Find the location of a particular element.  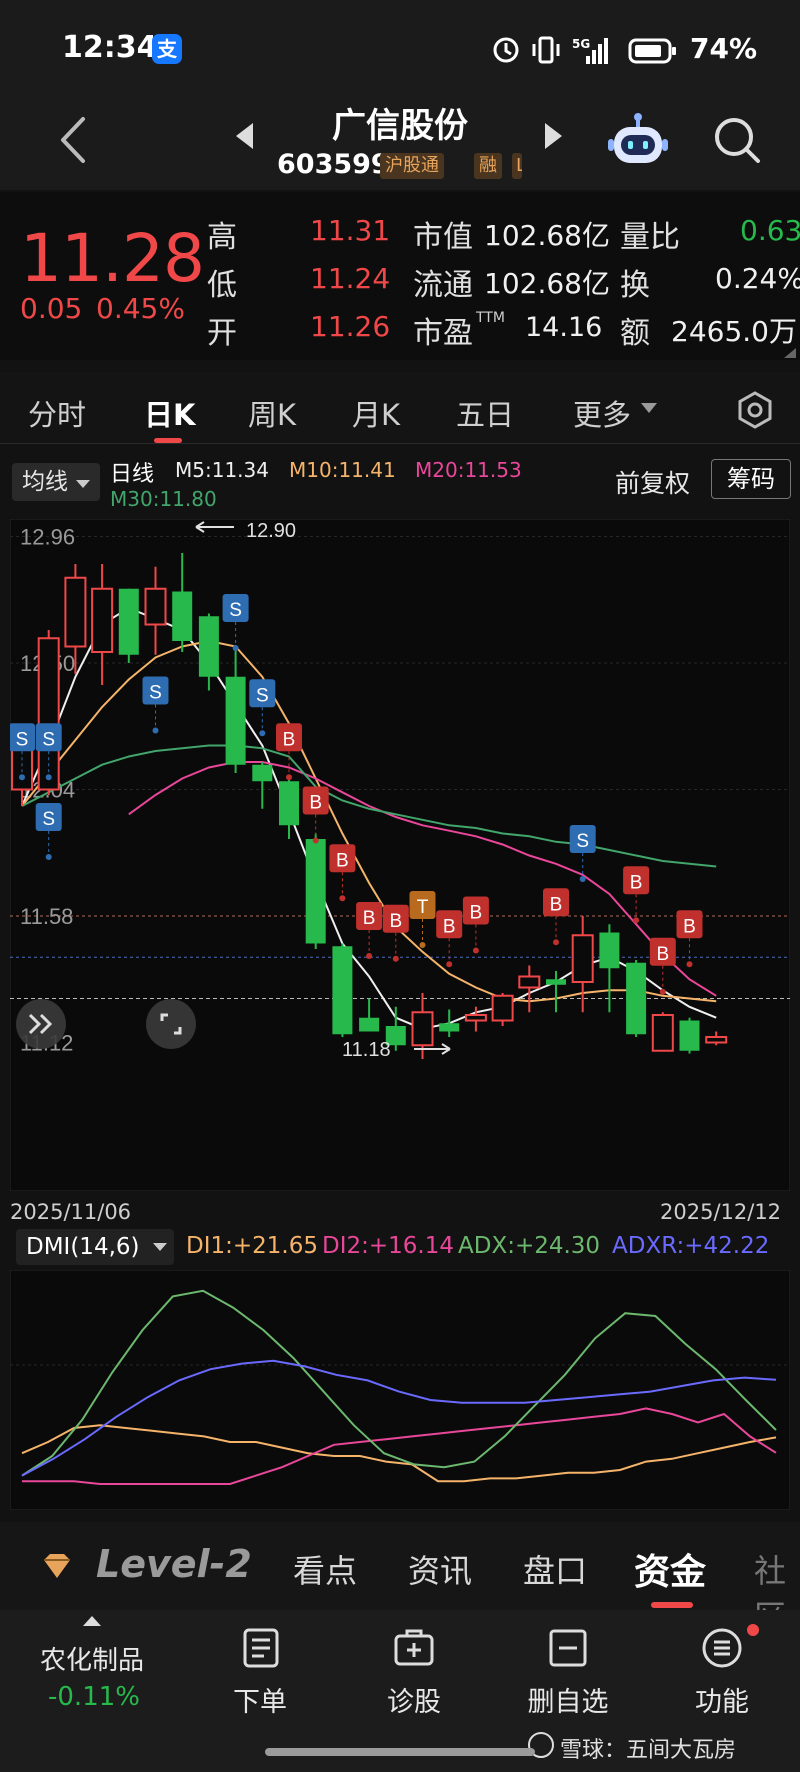

amount-label: 额 is located at coordinates (635, 333).